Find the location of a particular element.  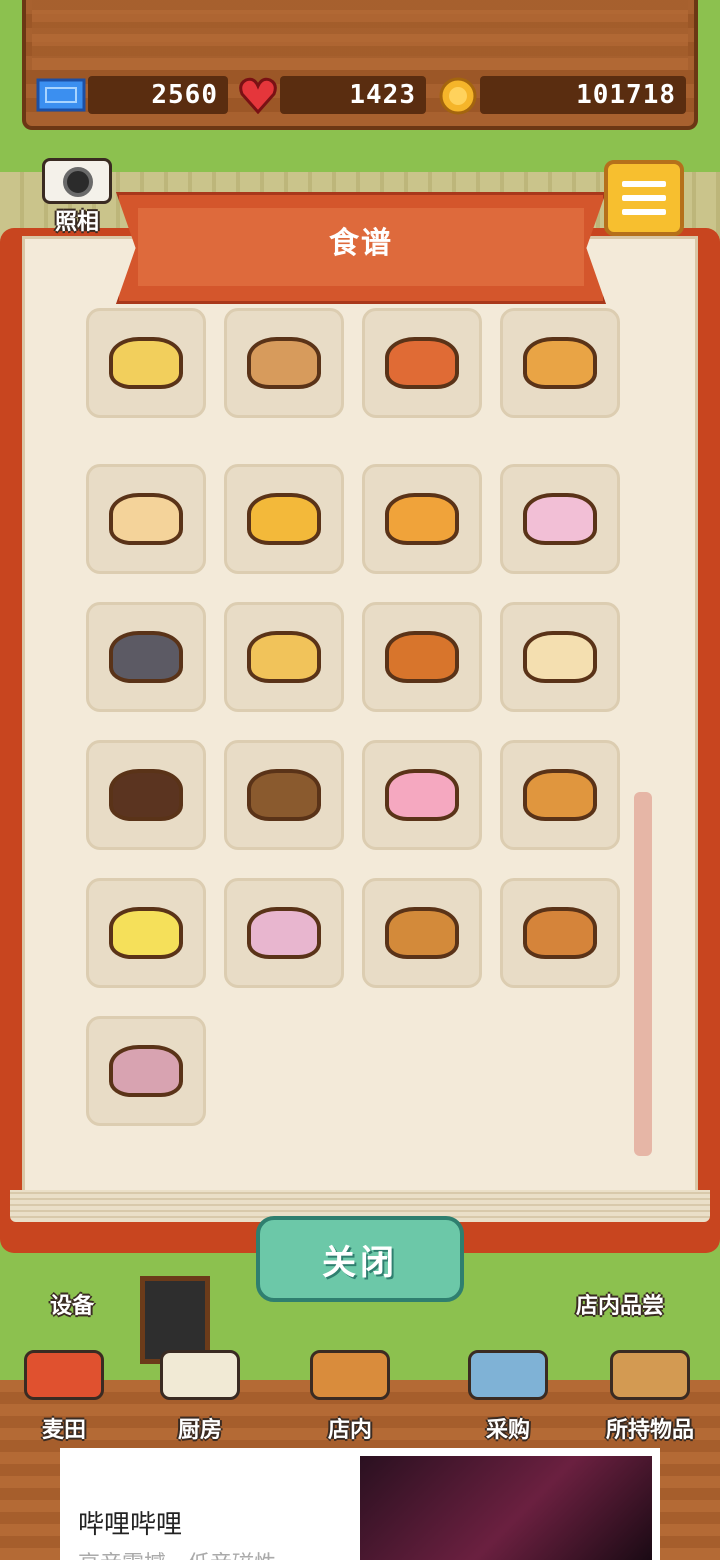

ad-banner: 哔哩哔哩 高音震撼，低音磁性 is located at coordinates (360, 1504).